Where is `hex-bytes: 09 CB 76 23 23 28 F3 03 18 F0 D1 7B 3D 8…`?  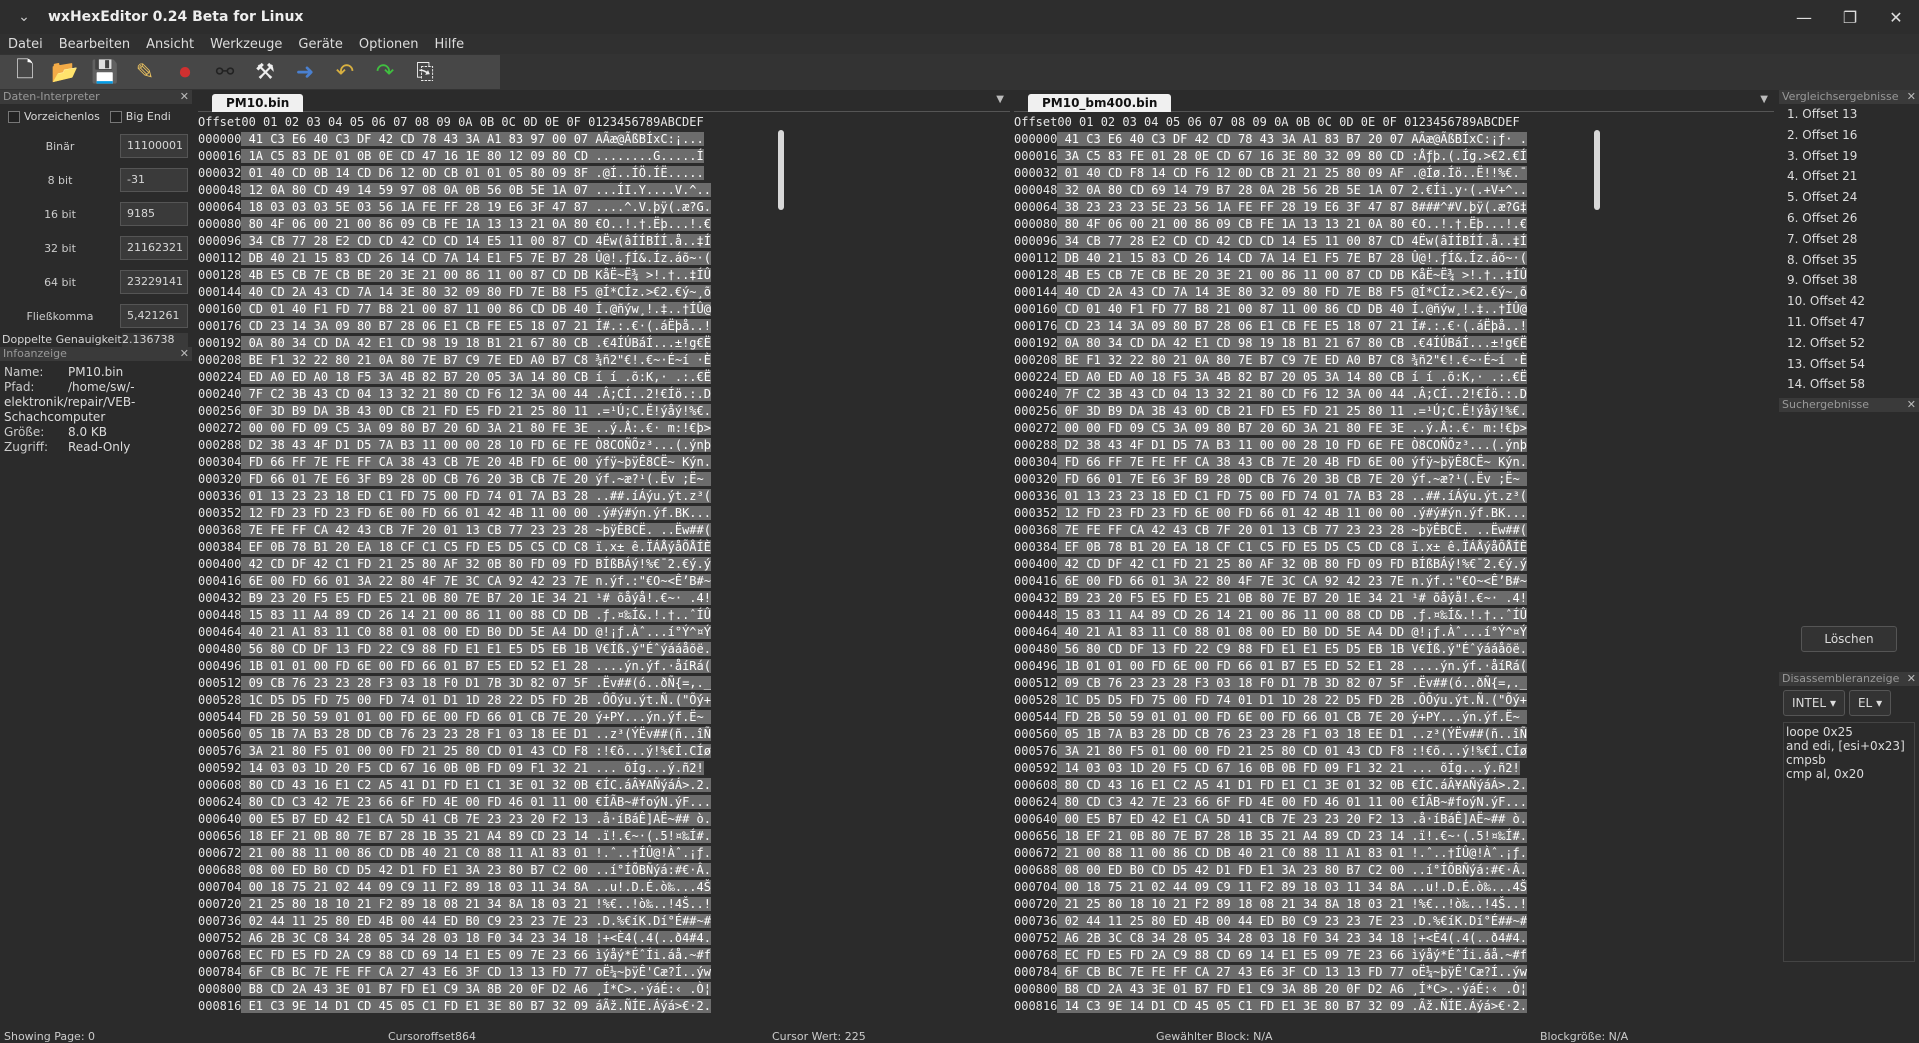 hex-bytes: 09 CB 76 23 23 28 F3 03 18 F0 D1 7B 3D 8… is located at coordinates (1234, 683).